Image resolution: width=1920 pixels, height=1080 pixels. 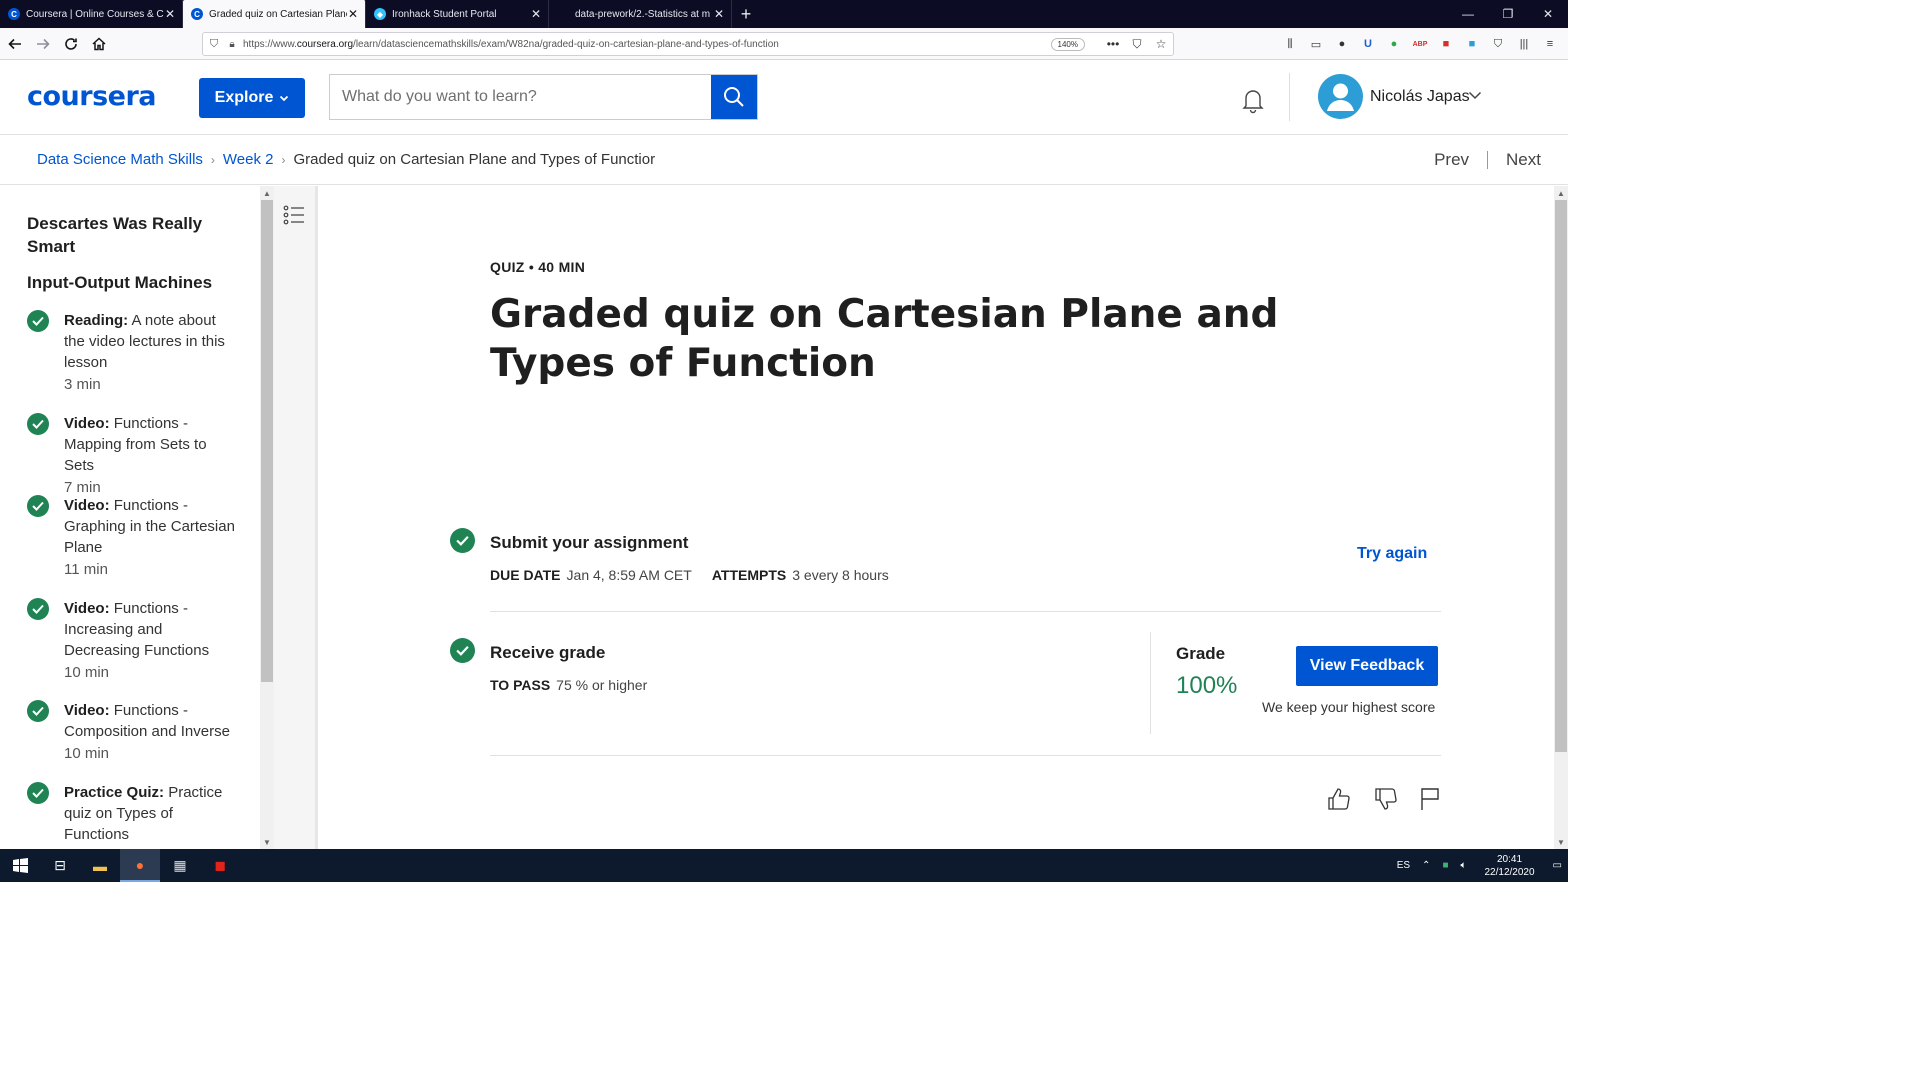 I want to click on search-bar, so click(x=543, y=97).